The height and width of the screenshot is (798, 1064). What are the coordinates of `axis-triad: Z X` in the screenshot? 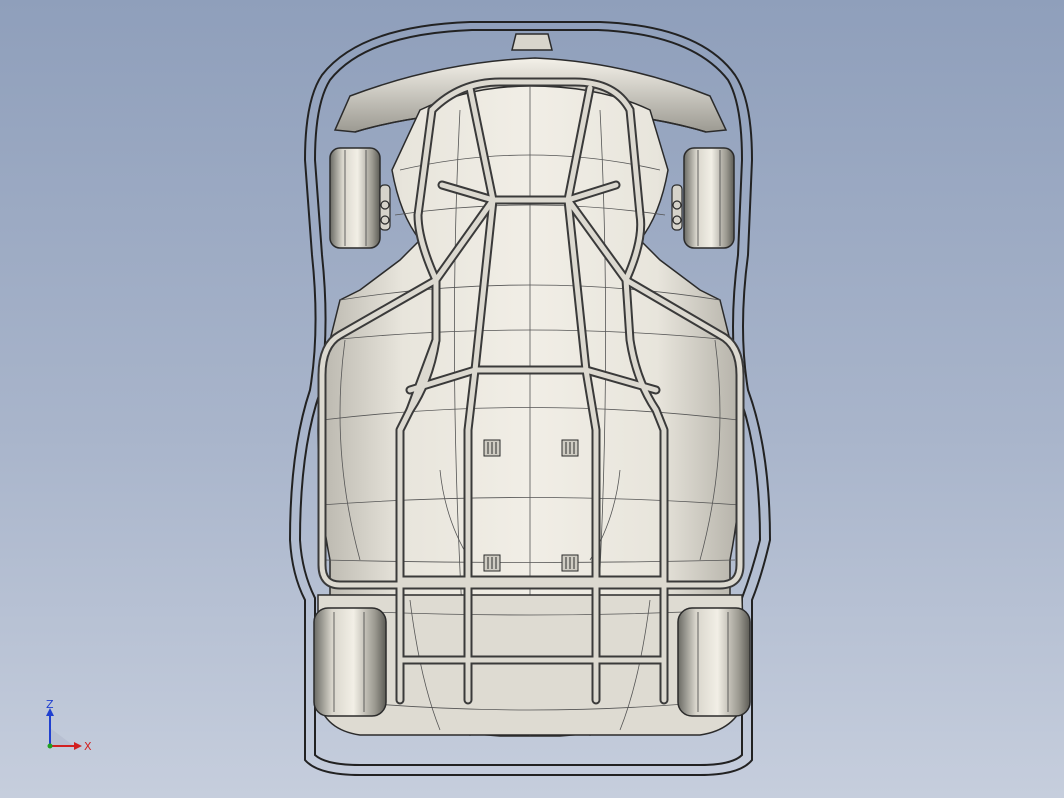 It's located at (69, 725).